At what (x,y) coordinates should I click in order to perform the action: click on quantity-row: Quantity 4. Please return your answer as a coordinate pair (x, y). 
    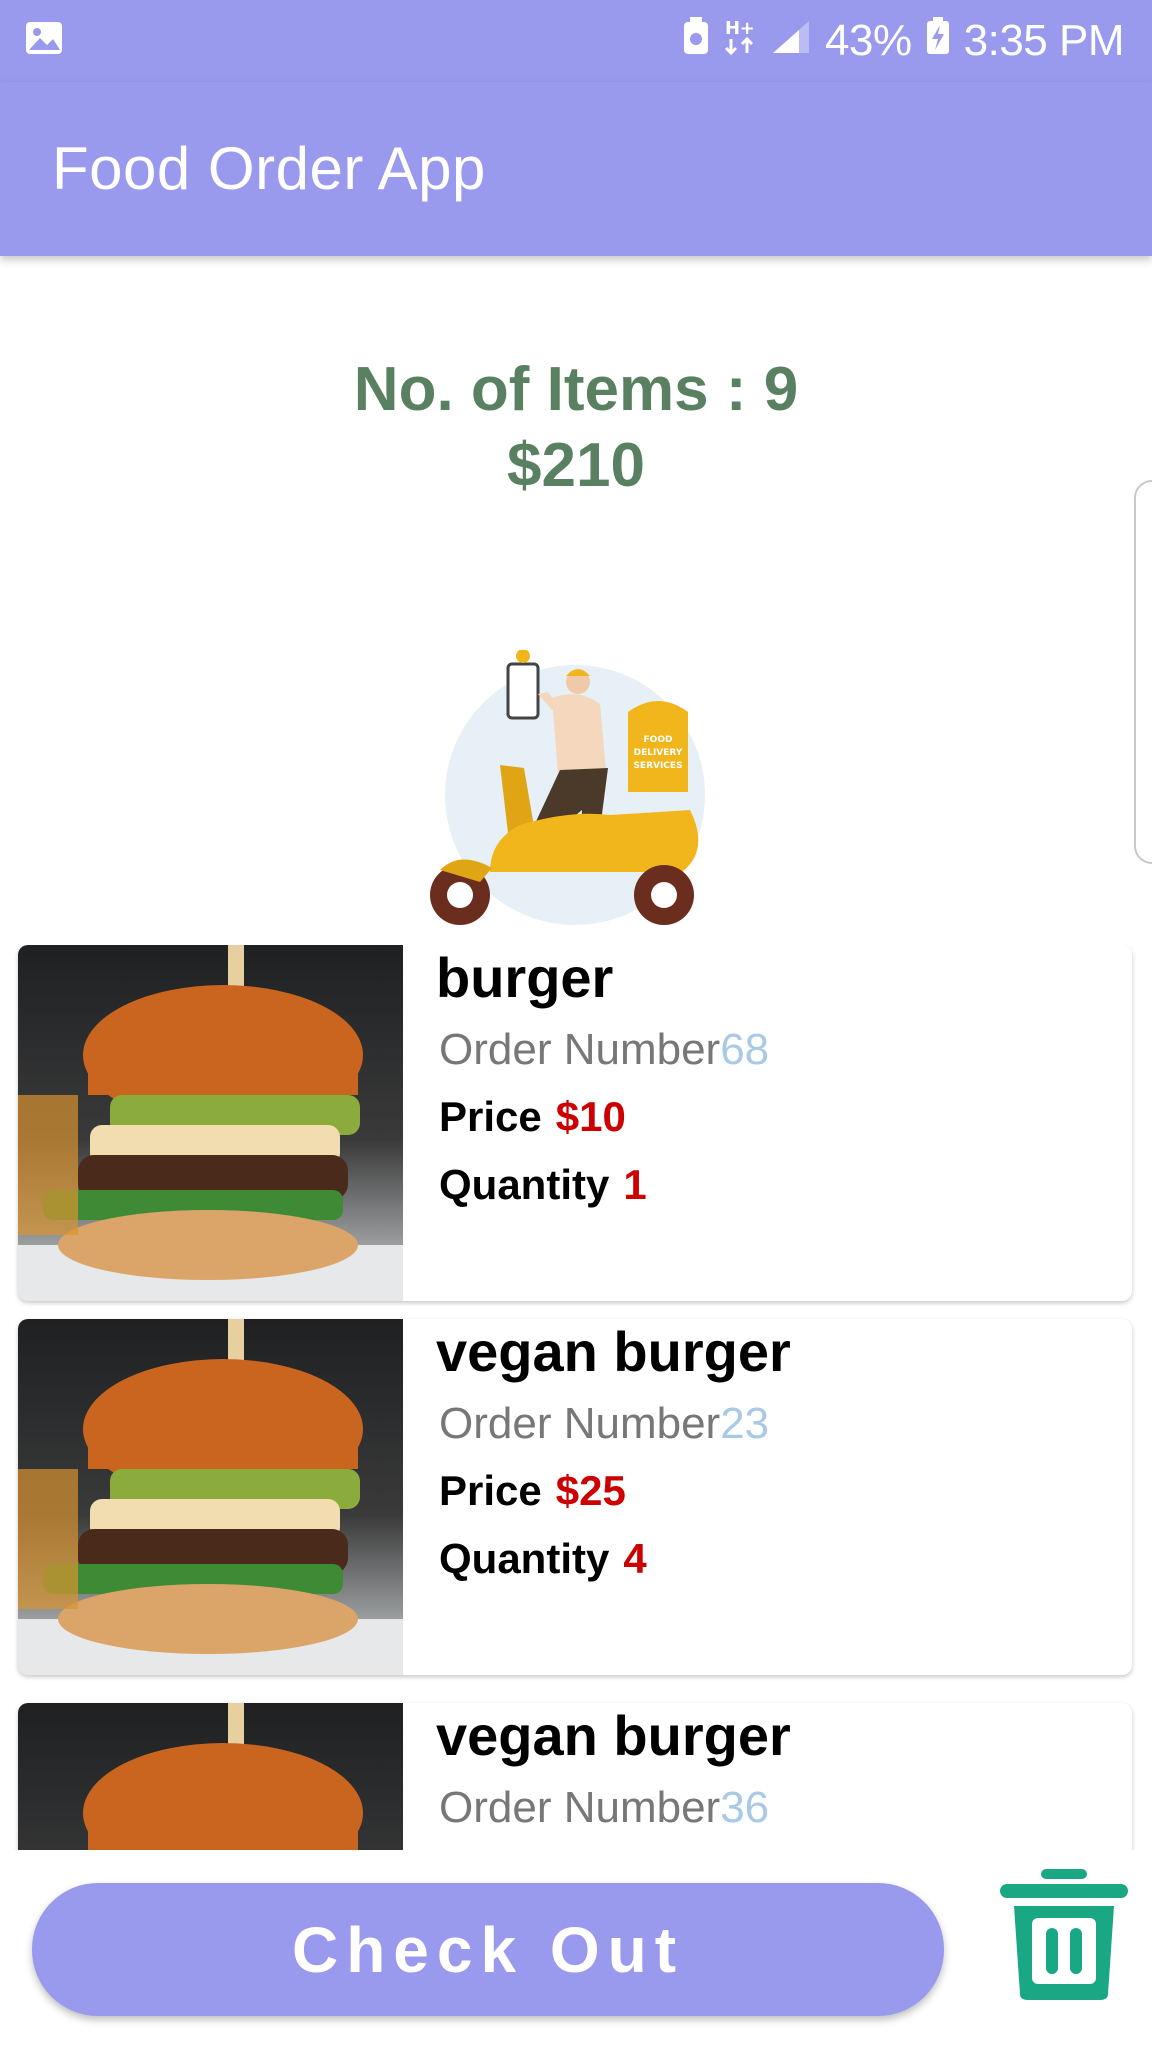
    Looking at the image, I should click on (543, 1559).